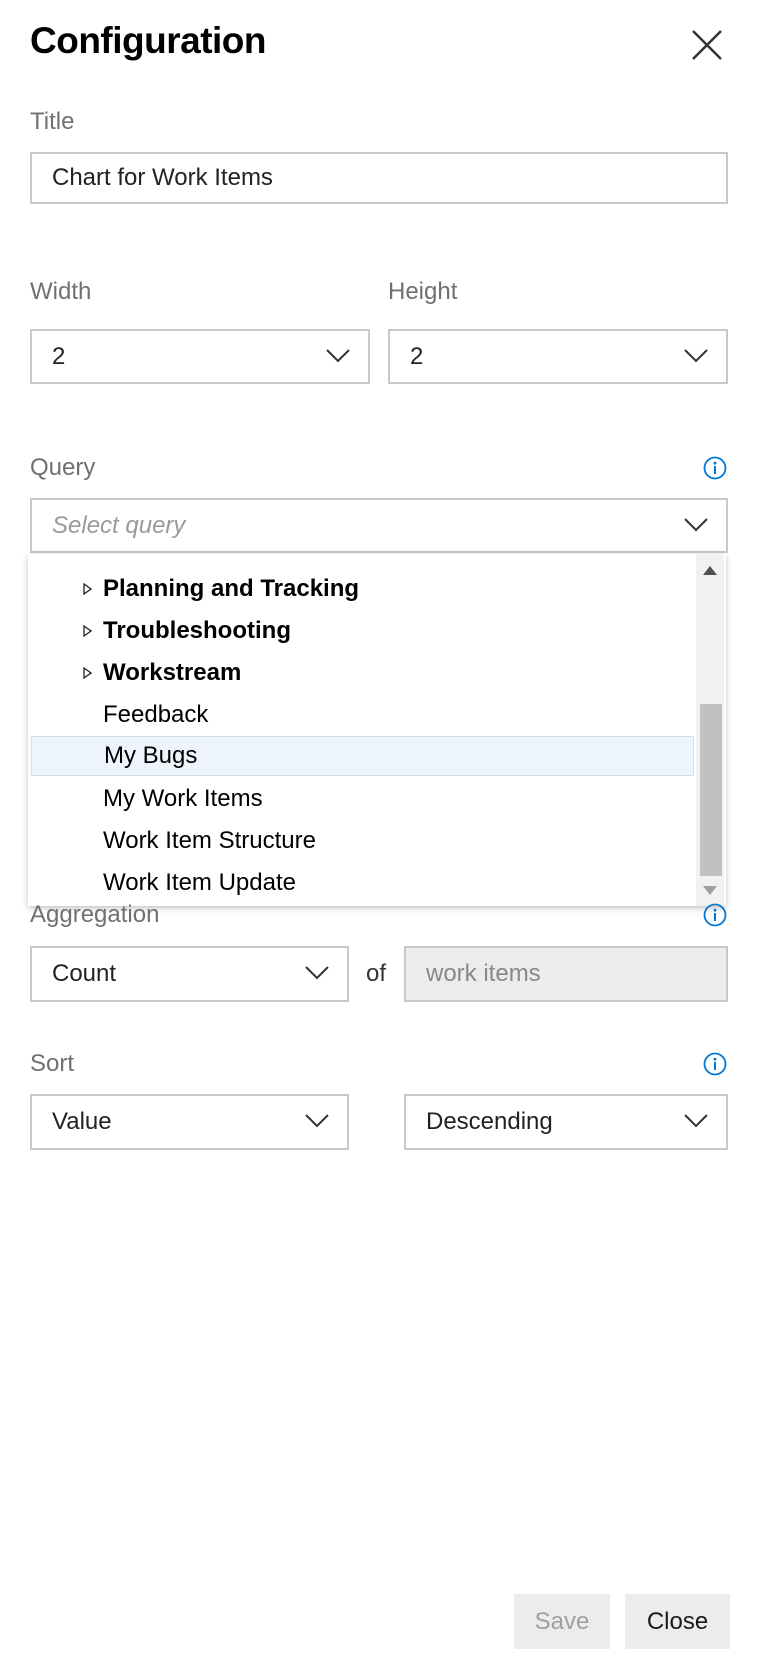 The image size is (765, 1673). I want to click on width-select: 2, so click(200, 356).